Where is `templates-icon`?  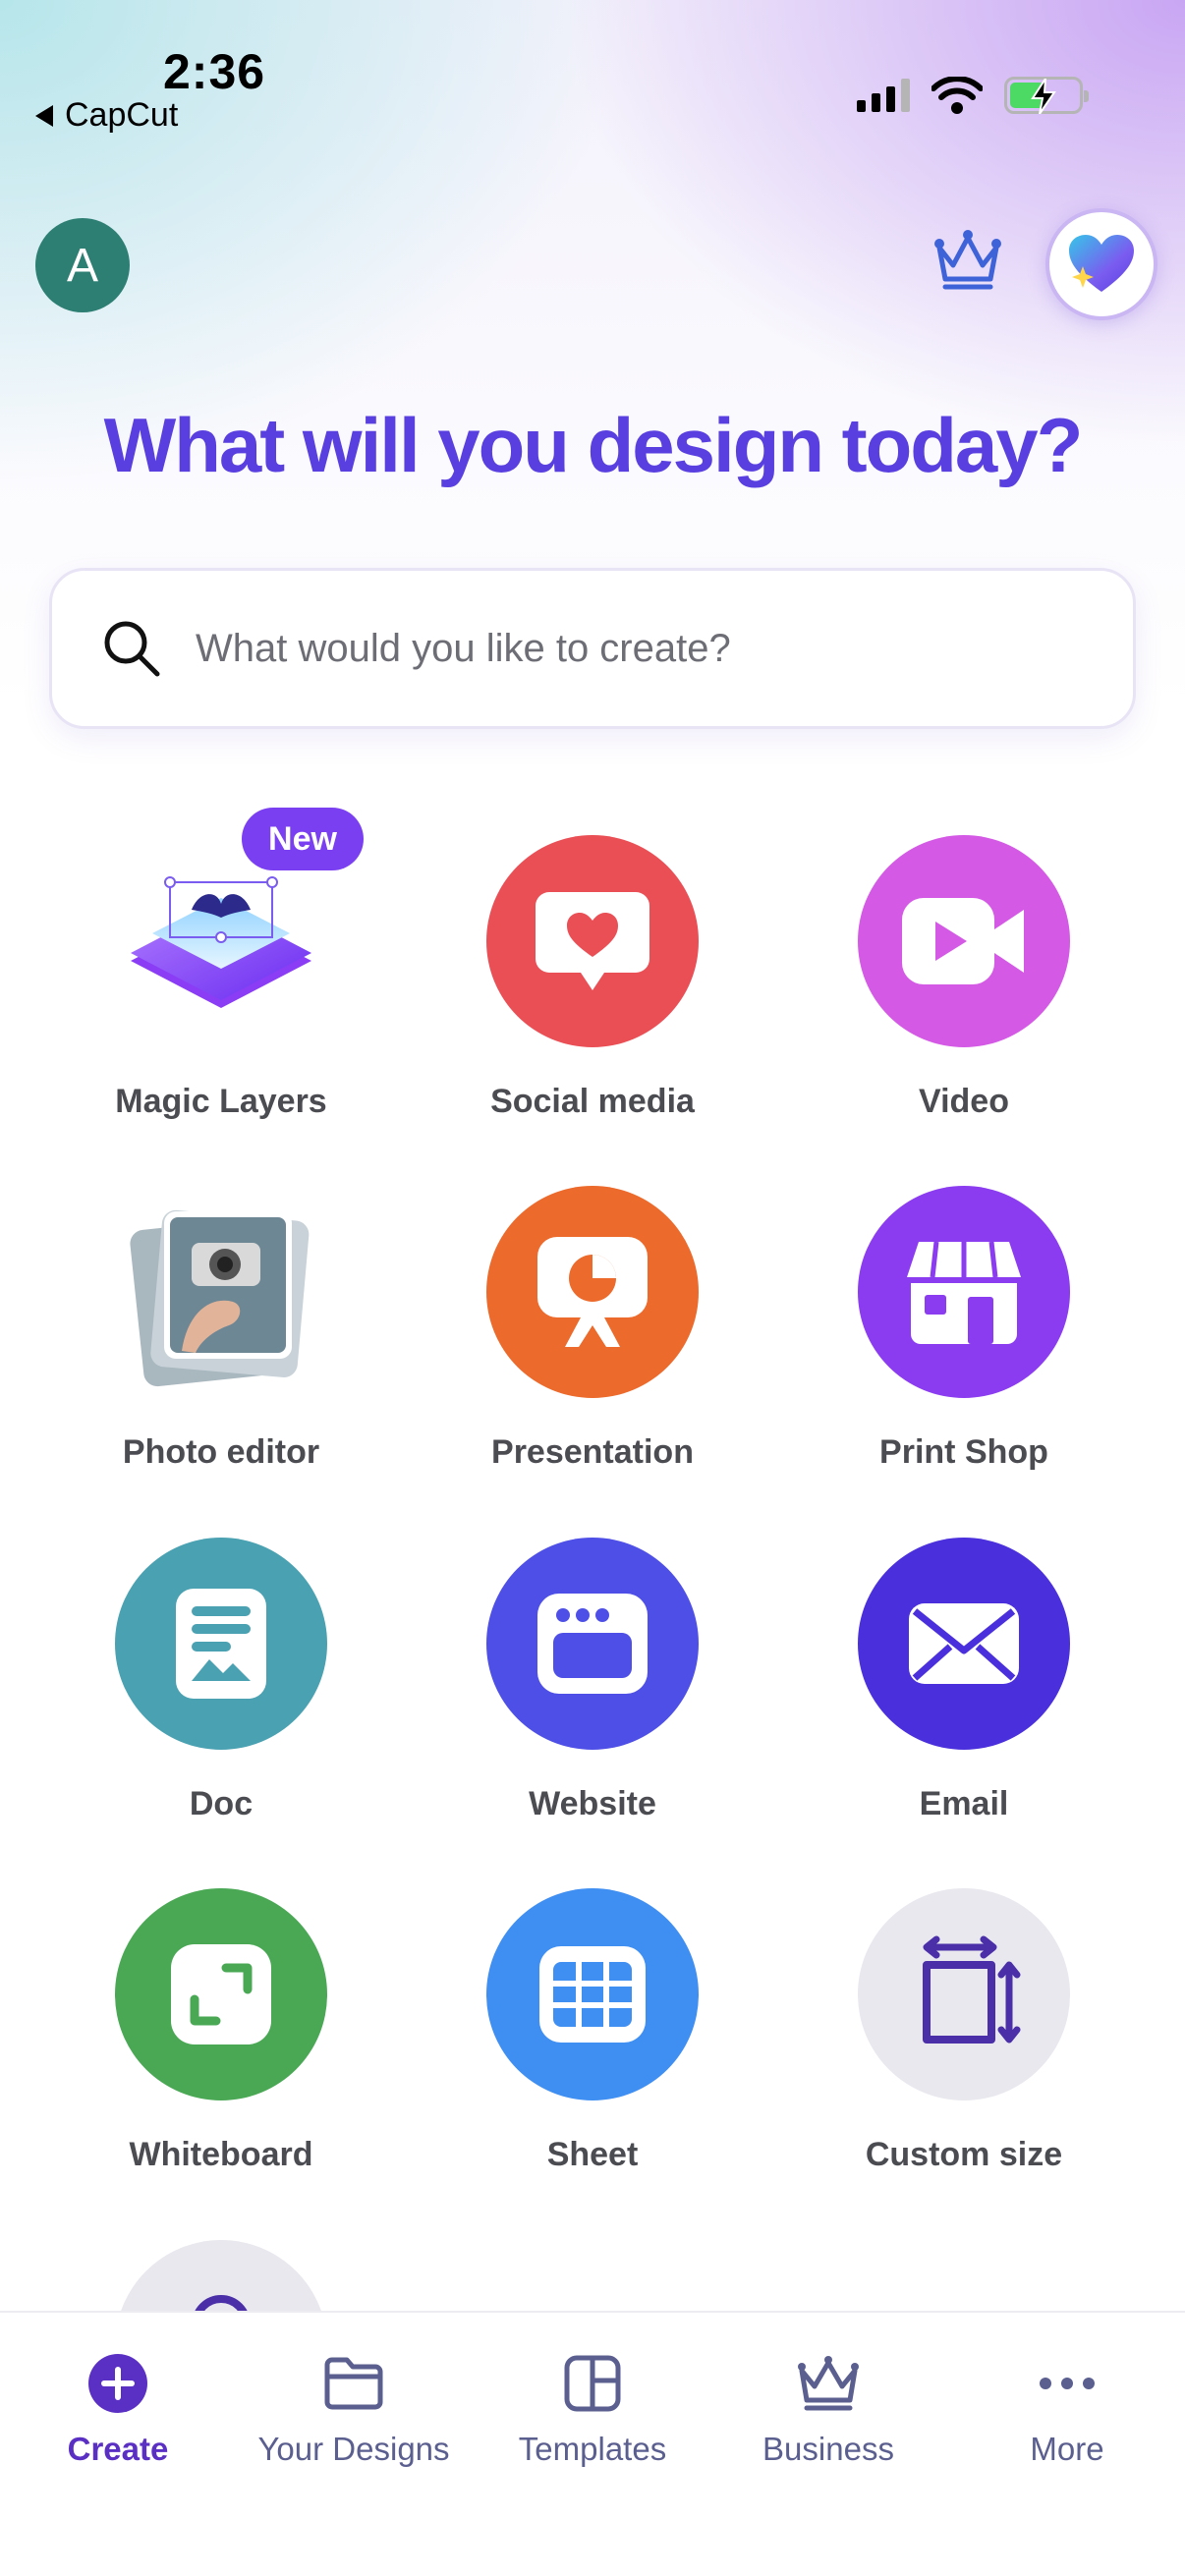 templates-icon is located at coordinates (592, 2383).